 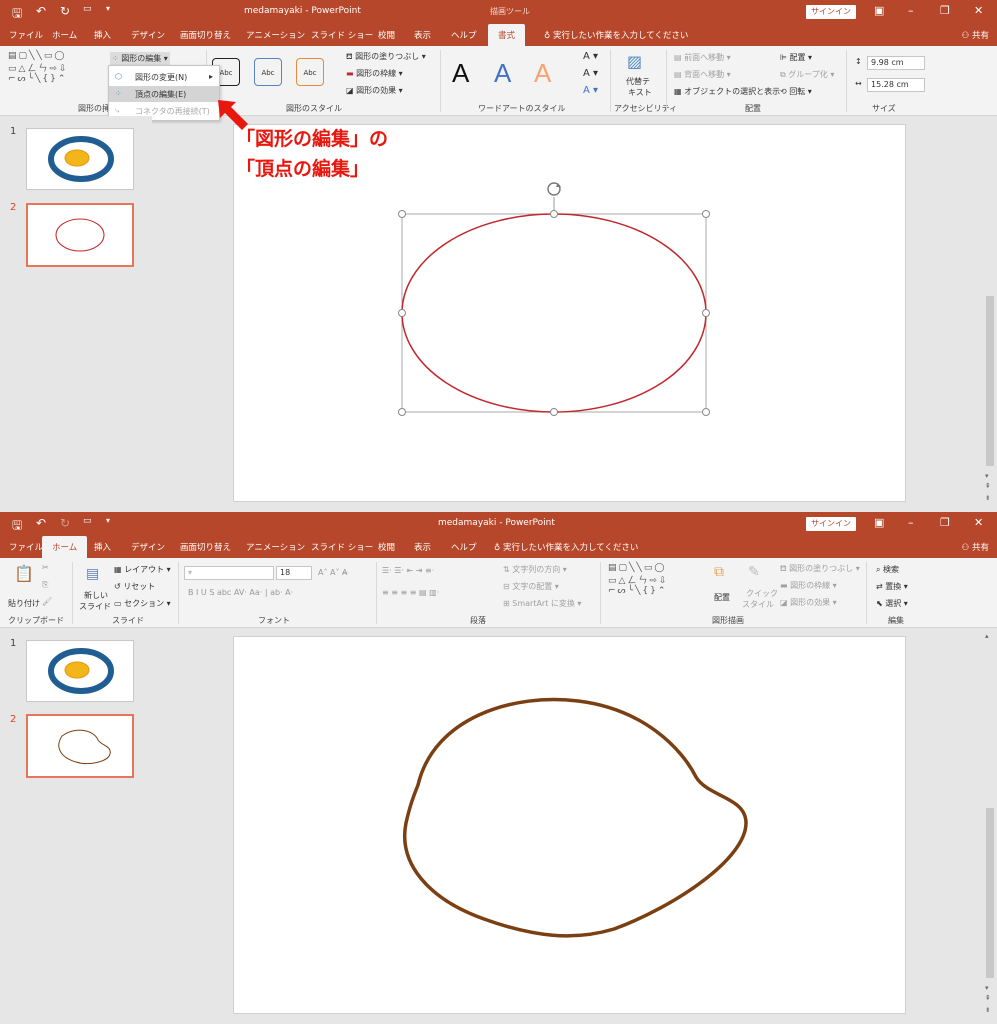 What do you see at coordinates (96, 595) in the screenshot?
I see `new-slide-label-1: 新しい` at bounding box center [96, 595].